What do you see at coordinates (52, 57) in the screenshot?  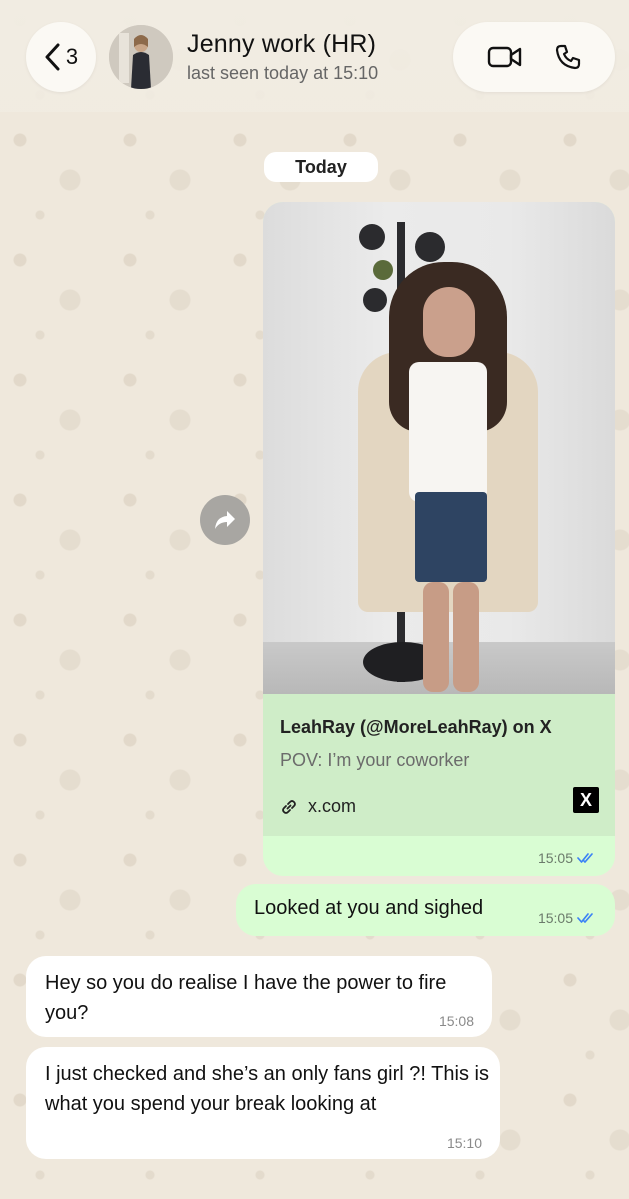 I see `chevron-left-icon` at bounding box center [52, 57].